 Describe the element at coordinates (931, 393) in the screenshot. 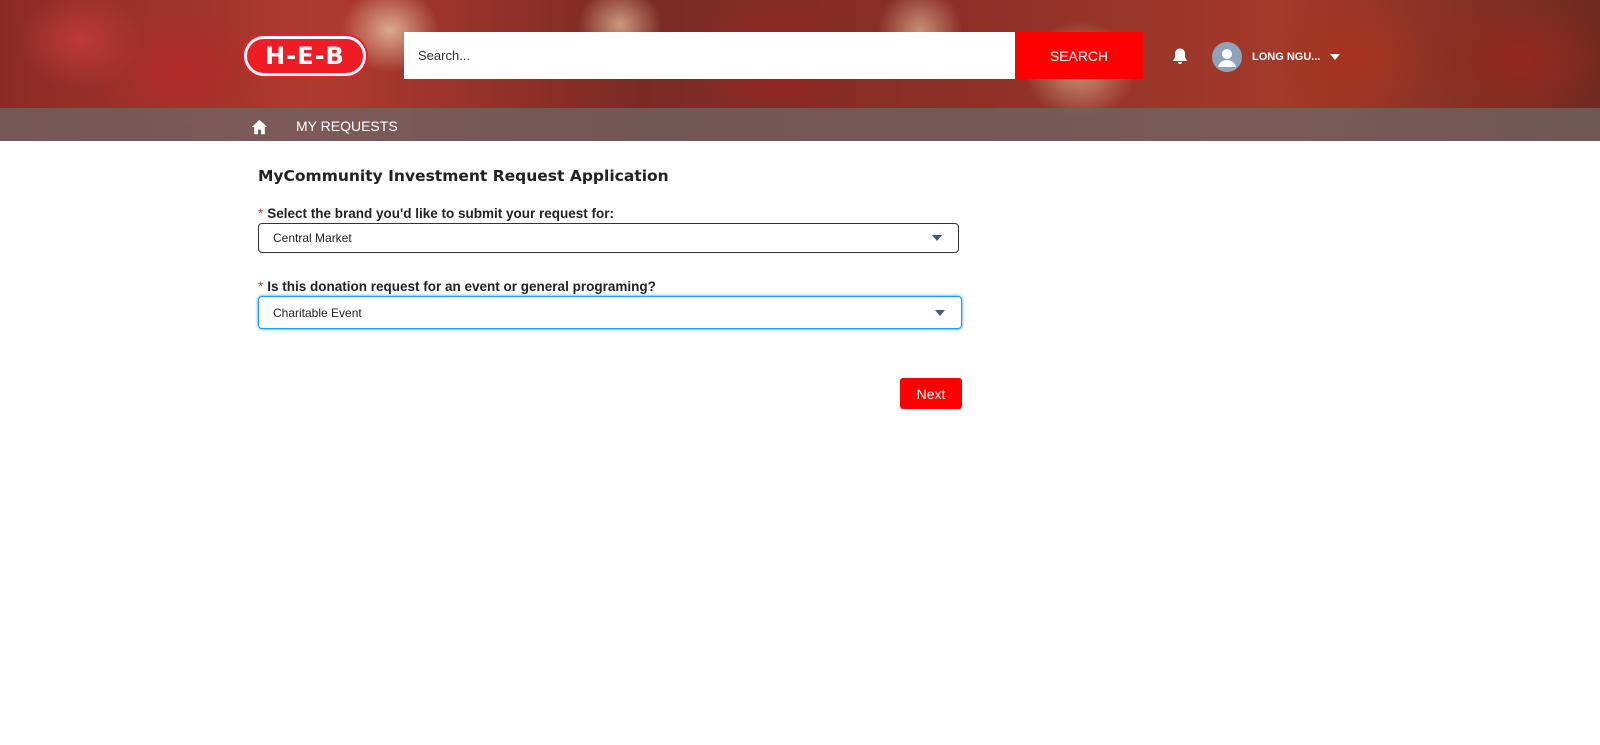

I see `next-button: Next` at that location.